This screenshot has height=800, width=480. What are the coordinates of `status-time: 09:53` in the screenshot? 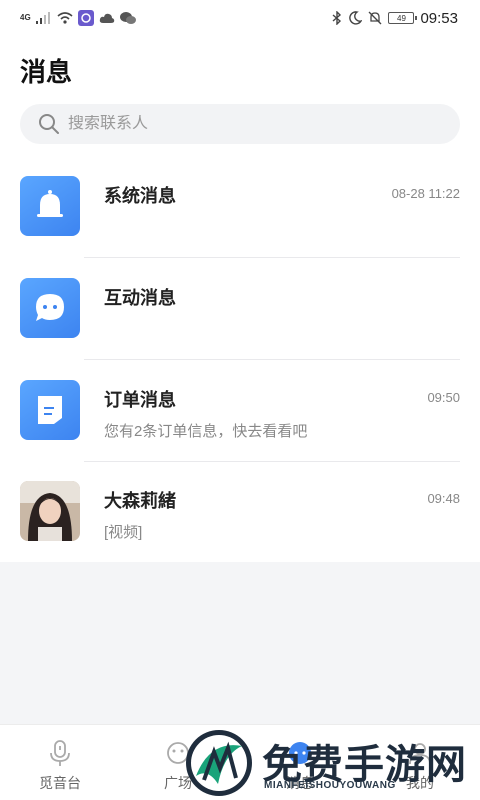 It's located at (439, 18).